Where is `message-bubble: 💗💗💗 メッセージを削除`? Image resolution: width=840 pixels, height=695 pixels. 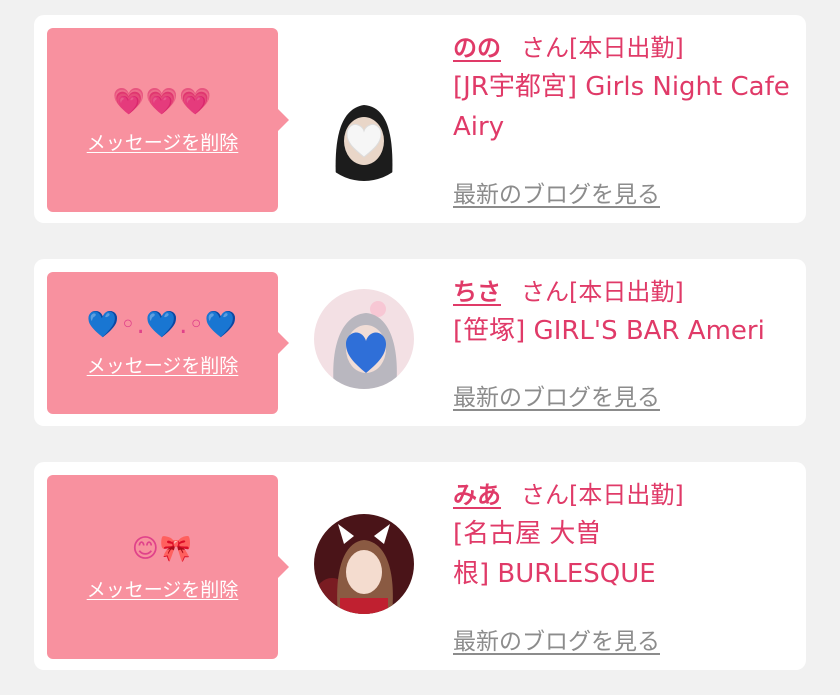 message-bubble: 💗💗💗 メッセージを削除 is located at coordinates (168, 120).